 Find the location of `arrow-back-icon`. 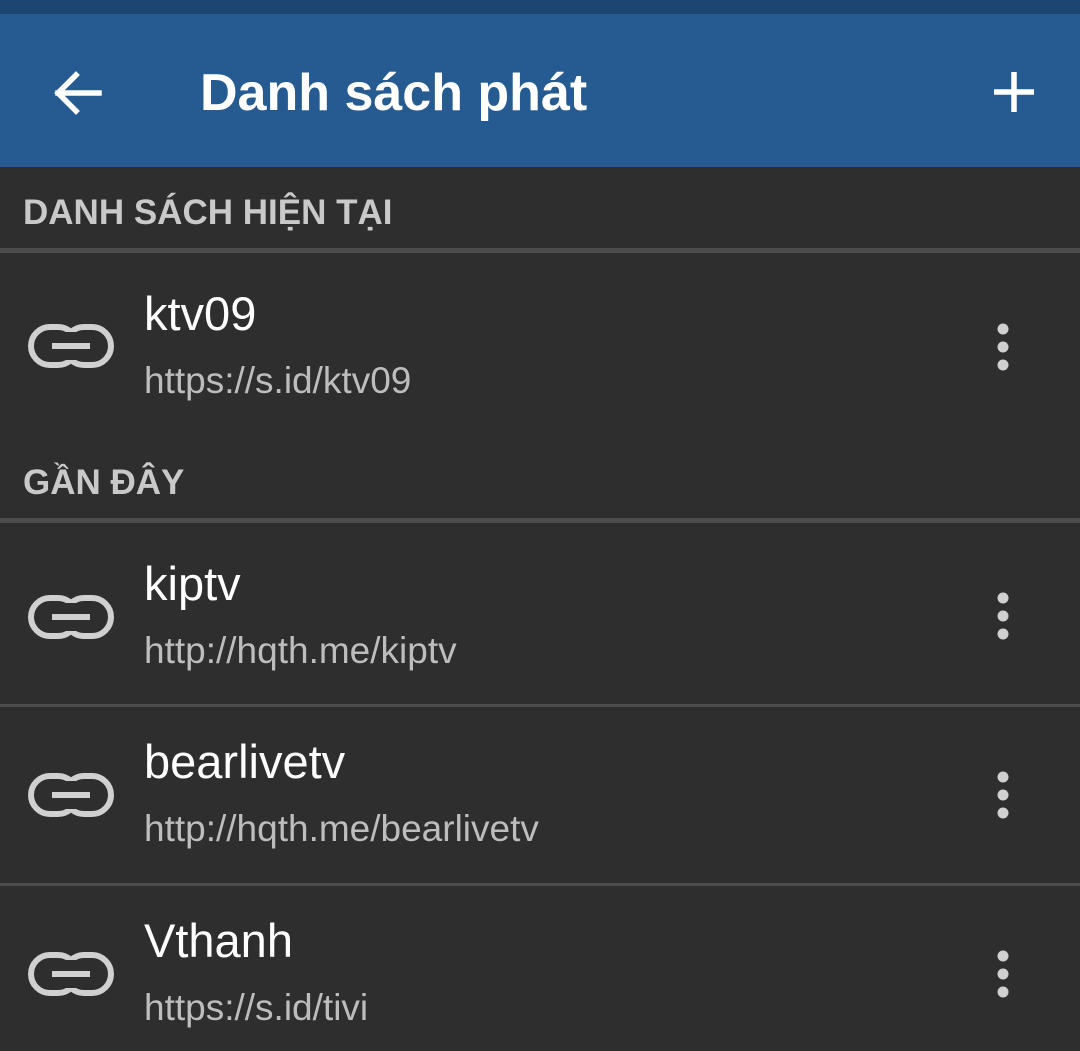

arrow-back-icon is located at coordinates (78, 93).